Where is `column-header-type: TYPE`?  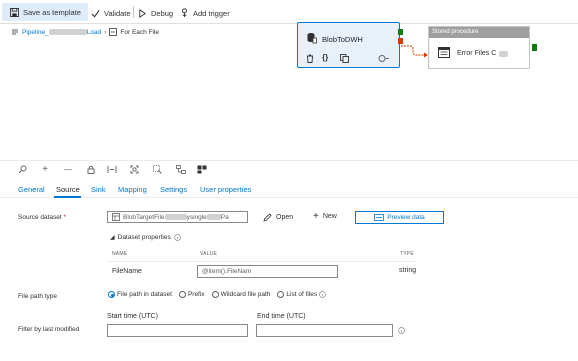
column-header-type: TYPE is located at coordinates (407, 254).